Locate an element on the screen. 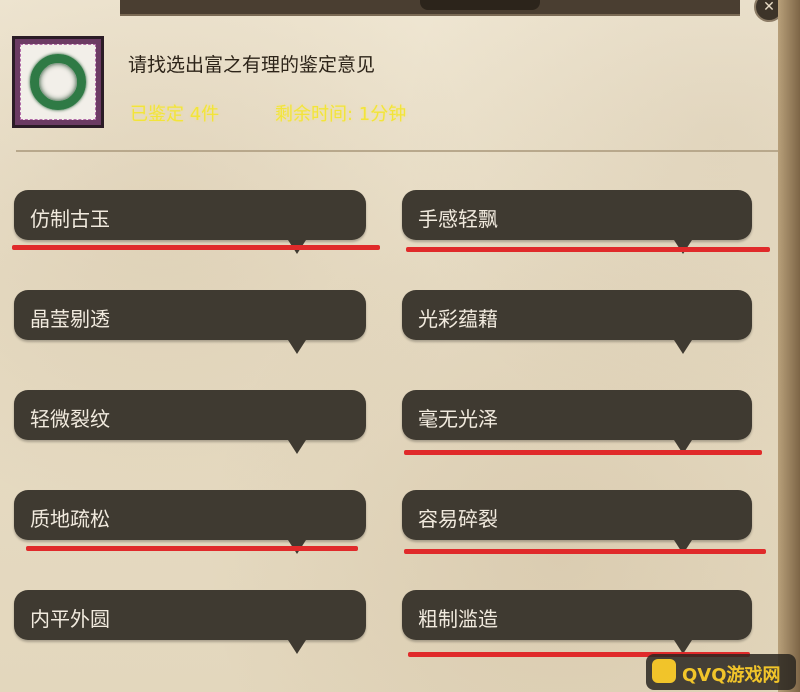  time-remaining: 剩余时间: 1分钟 is located at coordinates (341, 114).